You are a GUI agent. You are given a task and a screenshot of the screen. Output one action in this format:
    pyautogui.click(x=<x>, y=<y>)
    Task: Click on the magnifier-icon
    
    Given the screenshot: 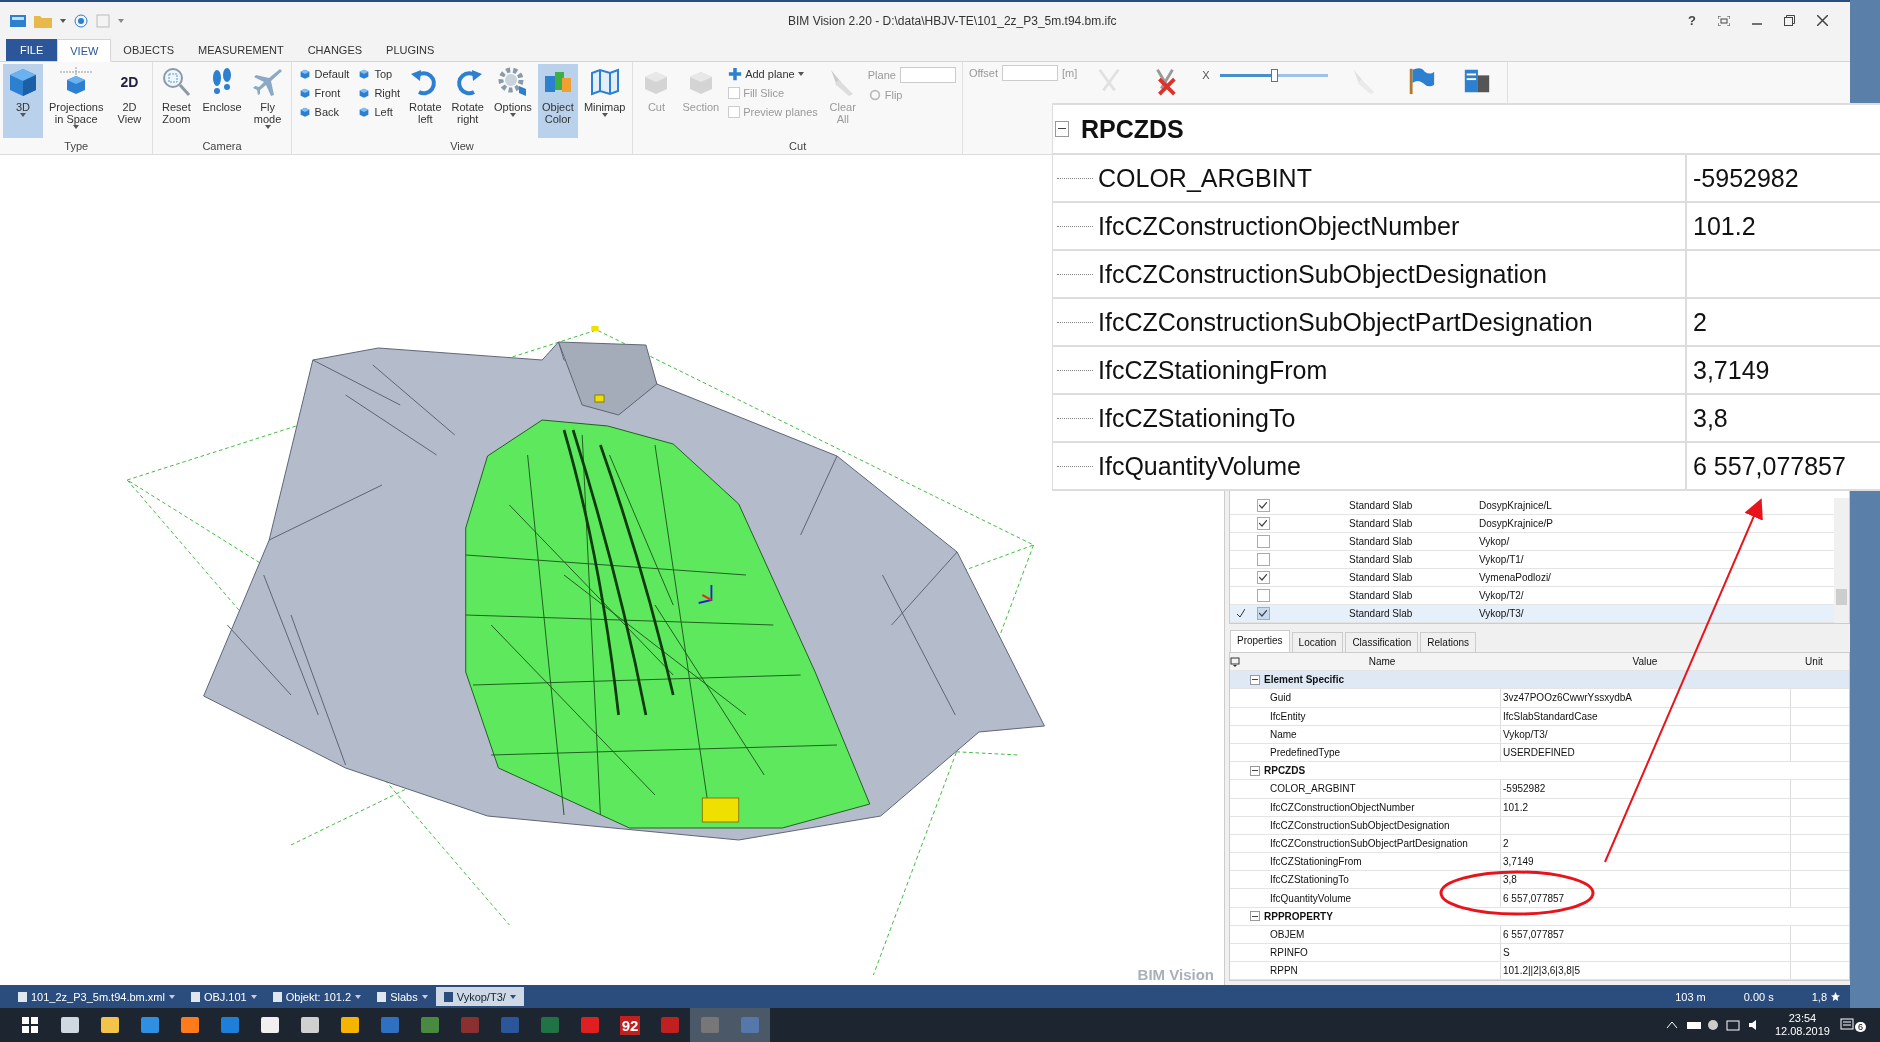 What is the action you would take?
    pyautogui.click(x=176, y=82)
    